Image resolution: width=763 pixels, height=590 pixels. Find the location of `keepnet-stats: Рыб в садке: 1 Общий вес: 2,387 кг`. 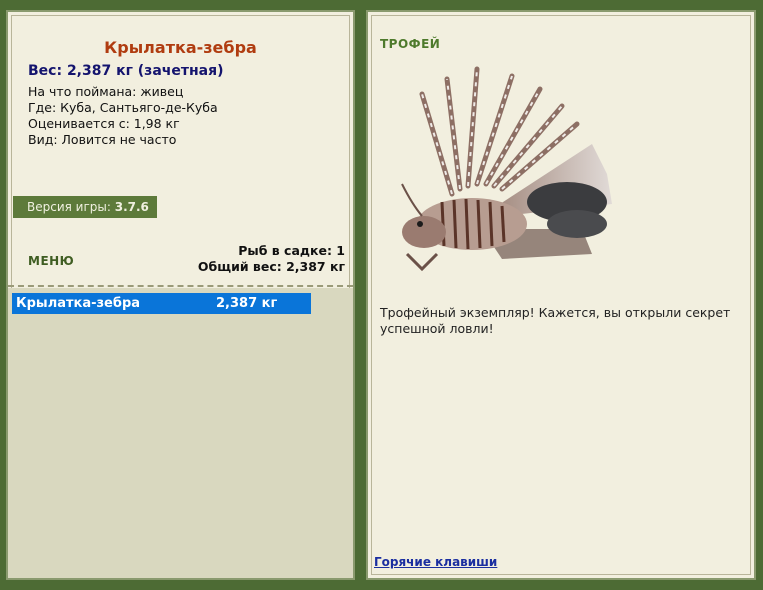

keepnet-stats: Рыб в садке: 1 Общий вес: 2,387 кг is located at coordinates (271, 259).